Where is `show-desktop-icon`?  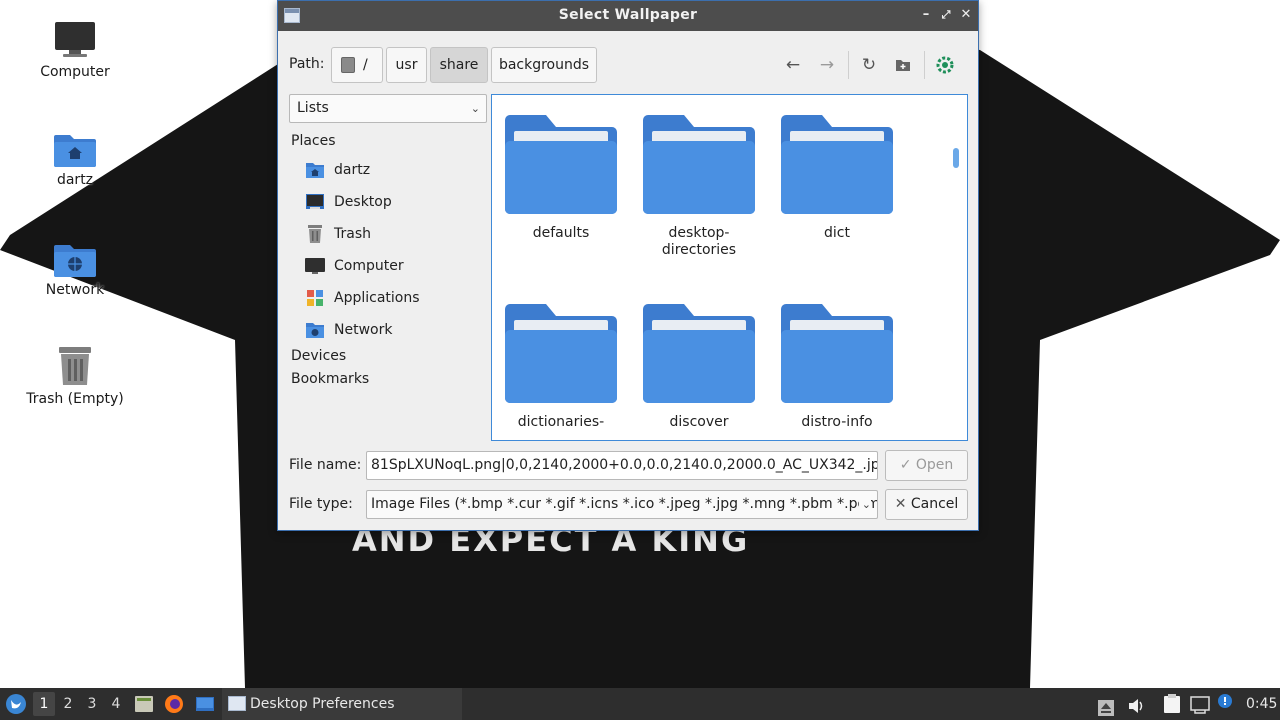 show-desktop-icon is located at coordinates (205, 704).